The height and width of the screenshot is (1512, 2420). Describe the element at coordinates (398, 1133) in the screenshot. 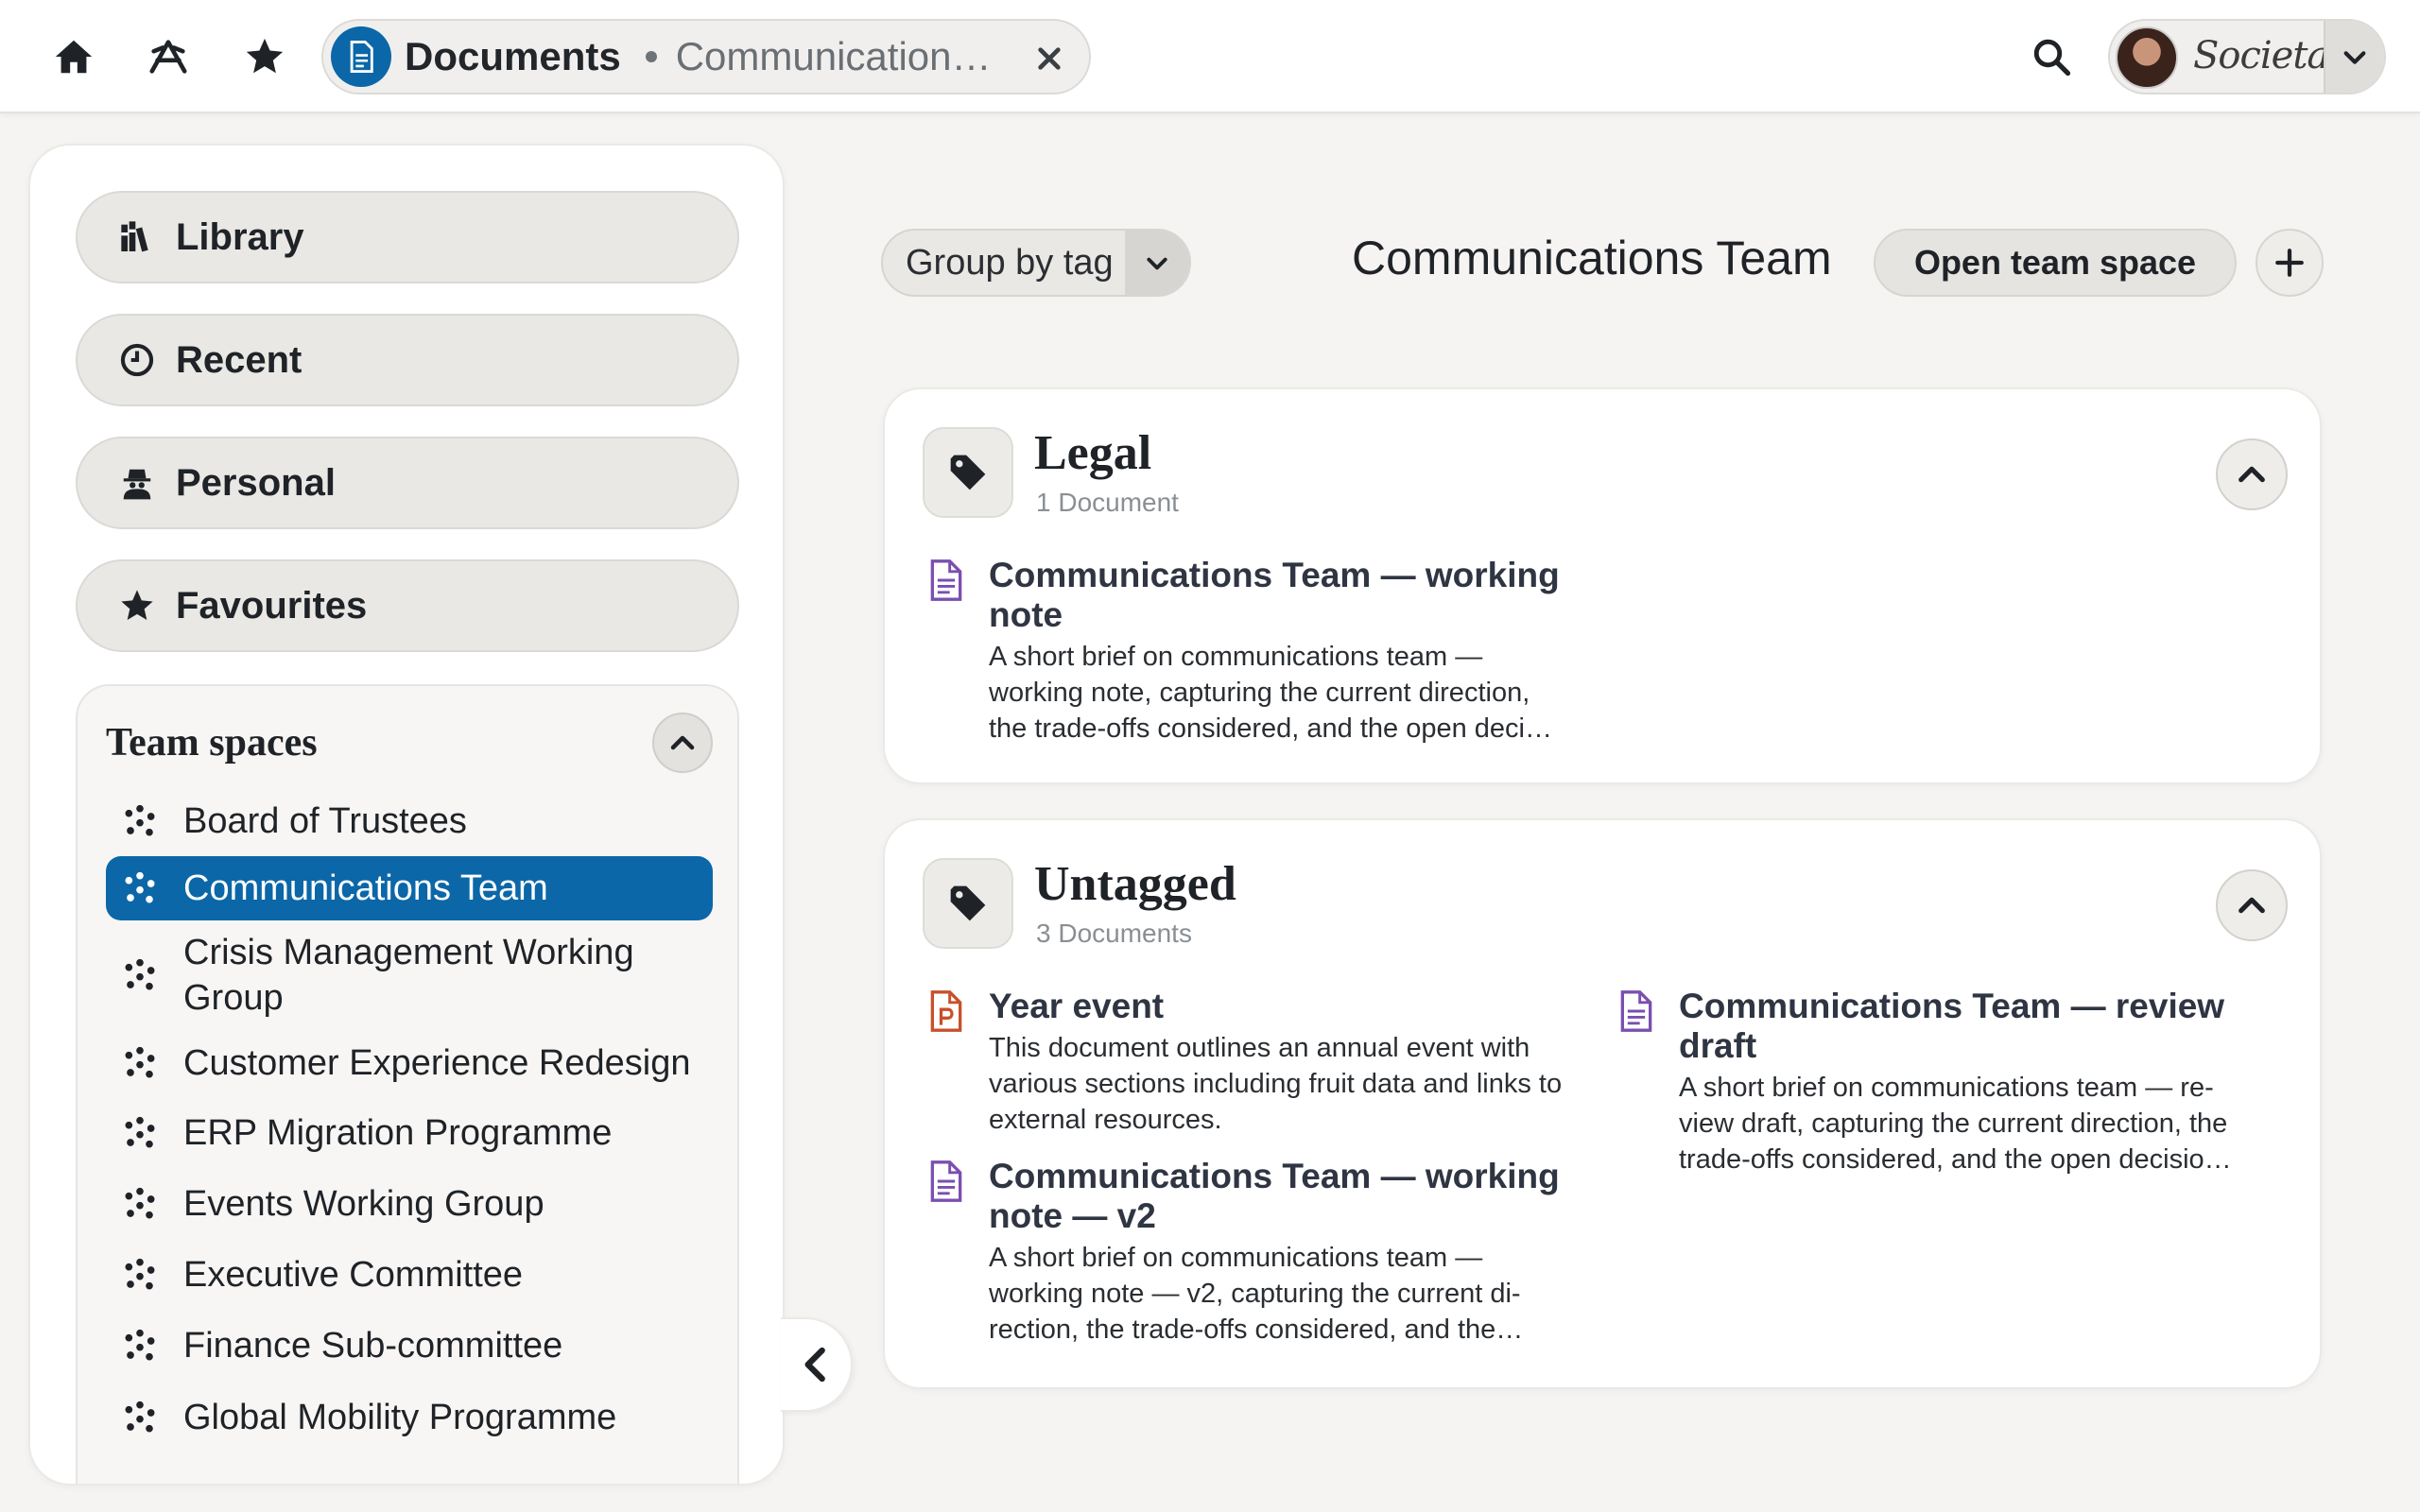

I see `team-item-label: ERP Migration Programme` at that location.